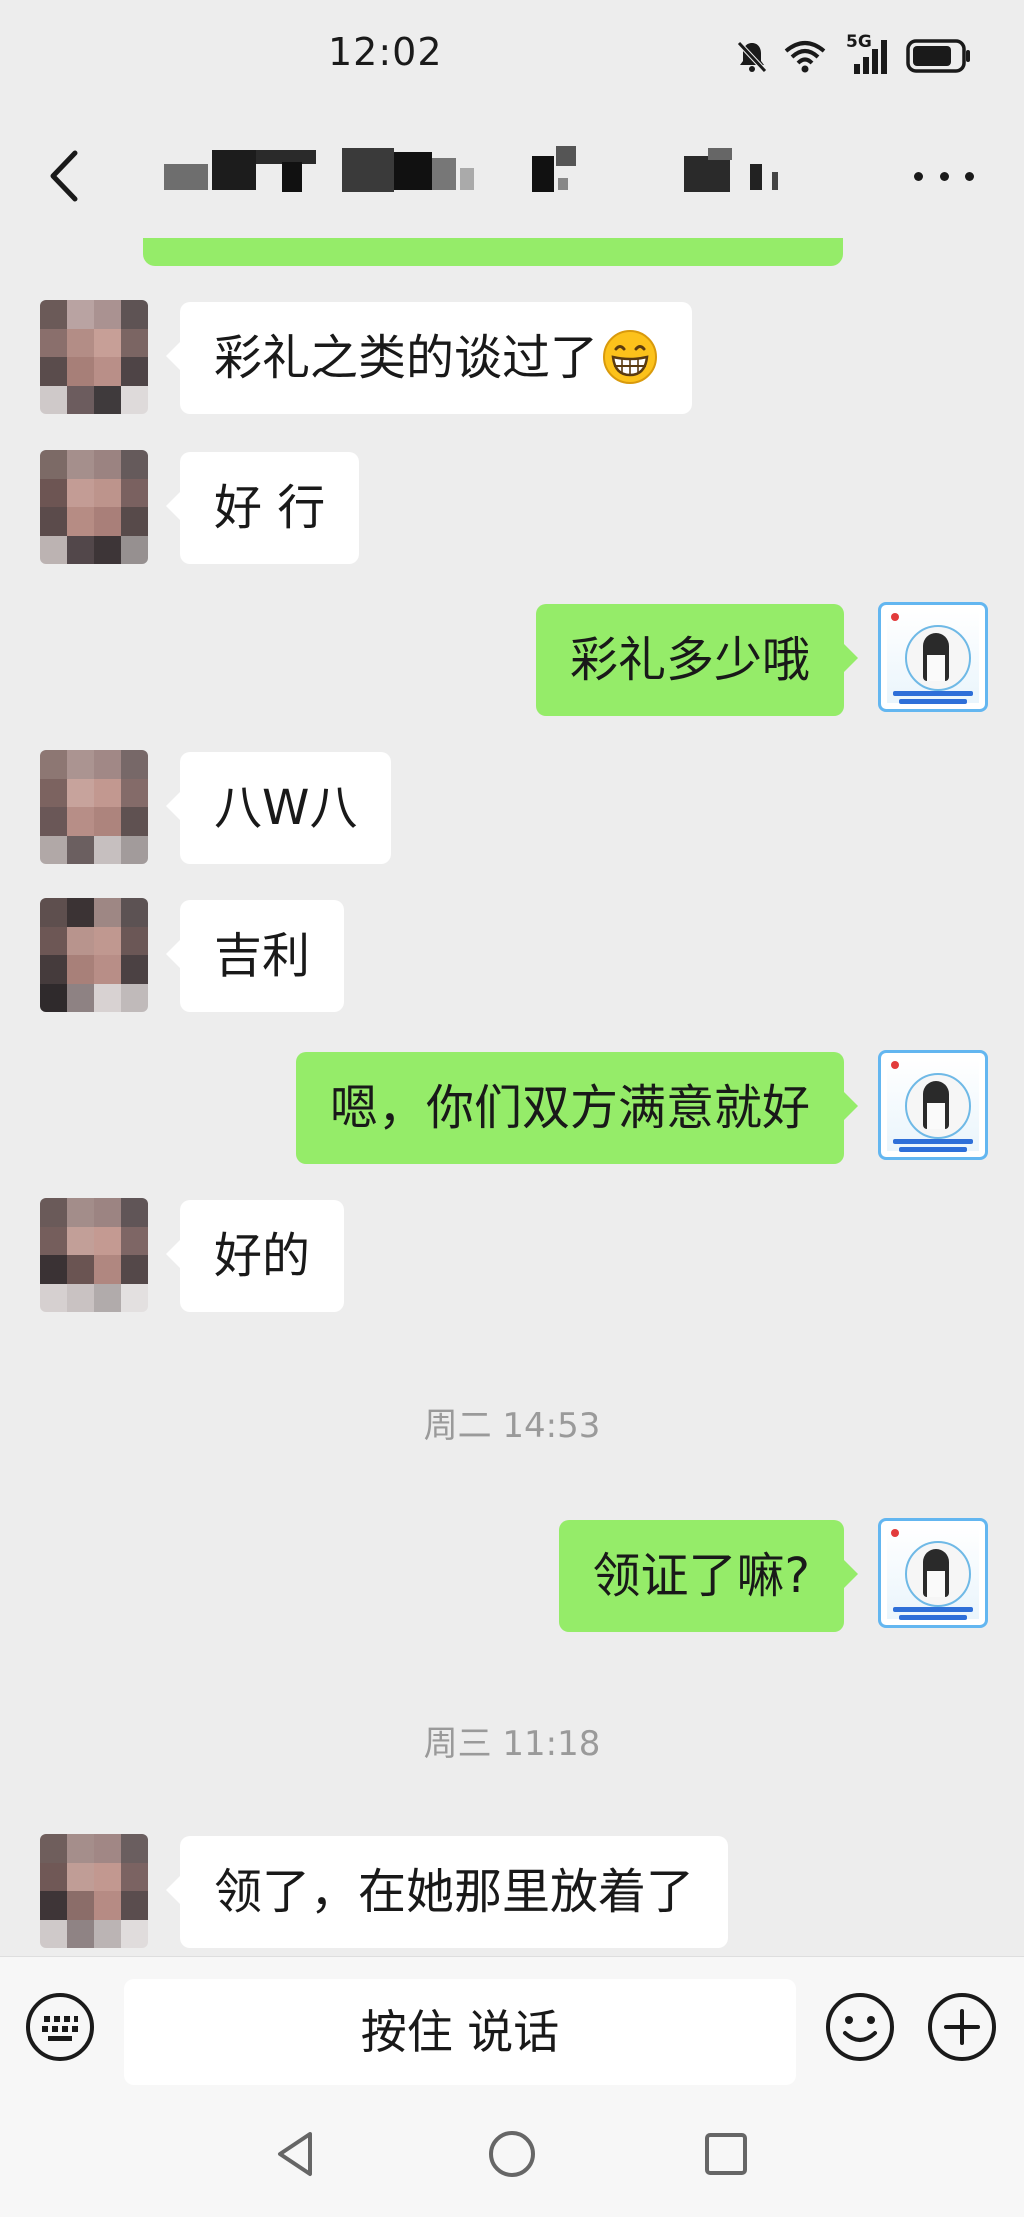 This screenshot has width=1024, height=2217. Describe the element at coordinates (752, 56) in the screenshot. I see `mute-bell-icon` at that location.